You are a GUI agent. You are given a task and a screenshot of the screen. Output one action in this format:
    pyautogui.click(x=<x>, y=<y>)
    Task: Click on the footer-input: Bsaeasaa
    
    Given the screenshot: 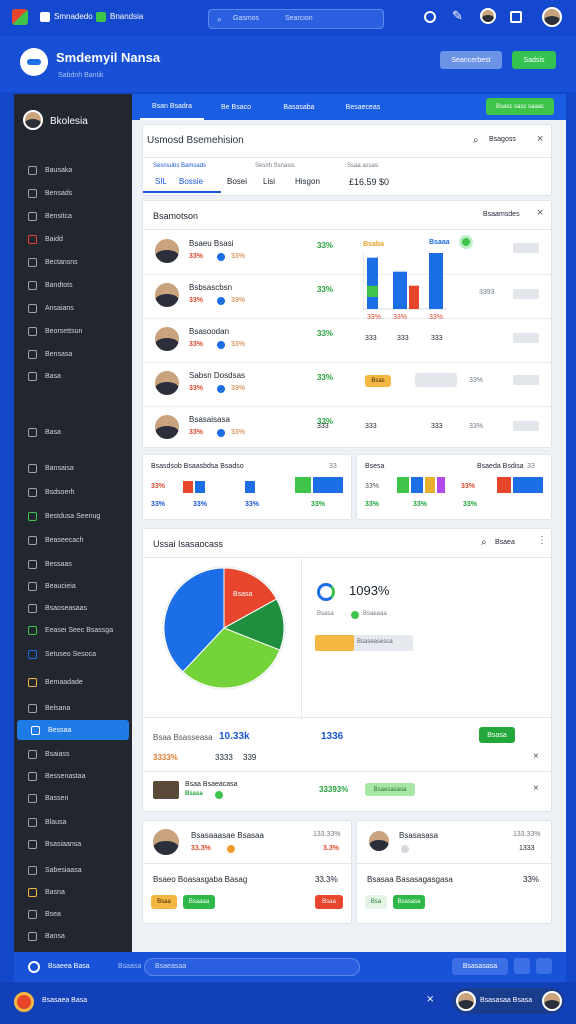 What is the action you would take?
    pyautogui.click(x=252, y=967)
    